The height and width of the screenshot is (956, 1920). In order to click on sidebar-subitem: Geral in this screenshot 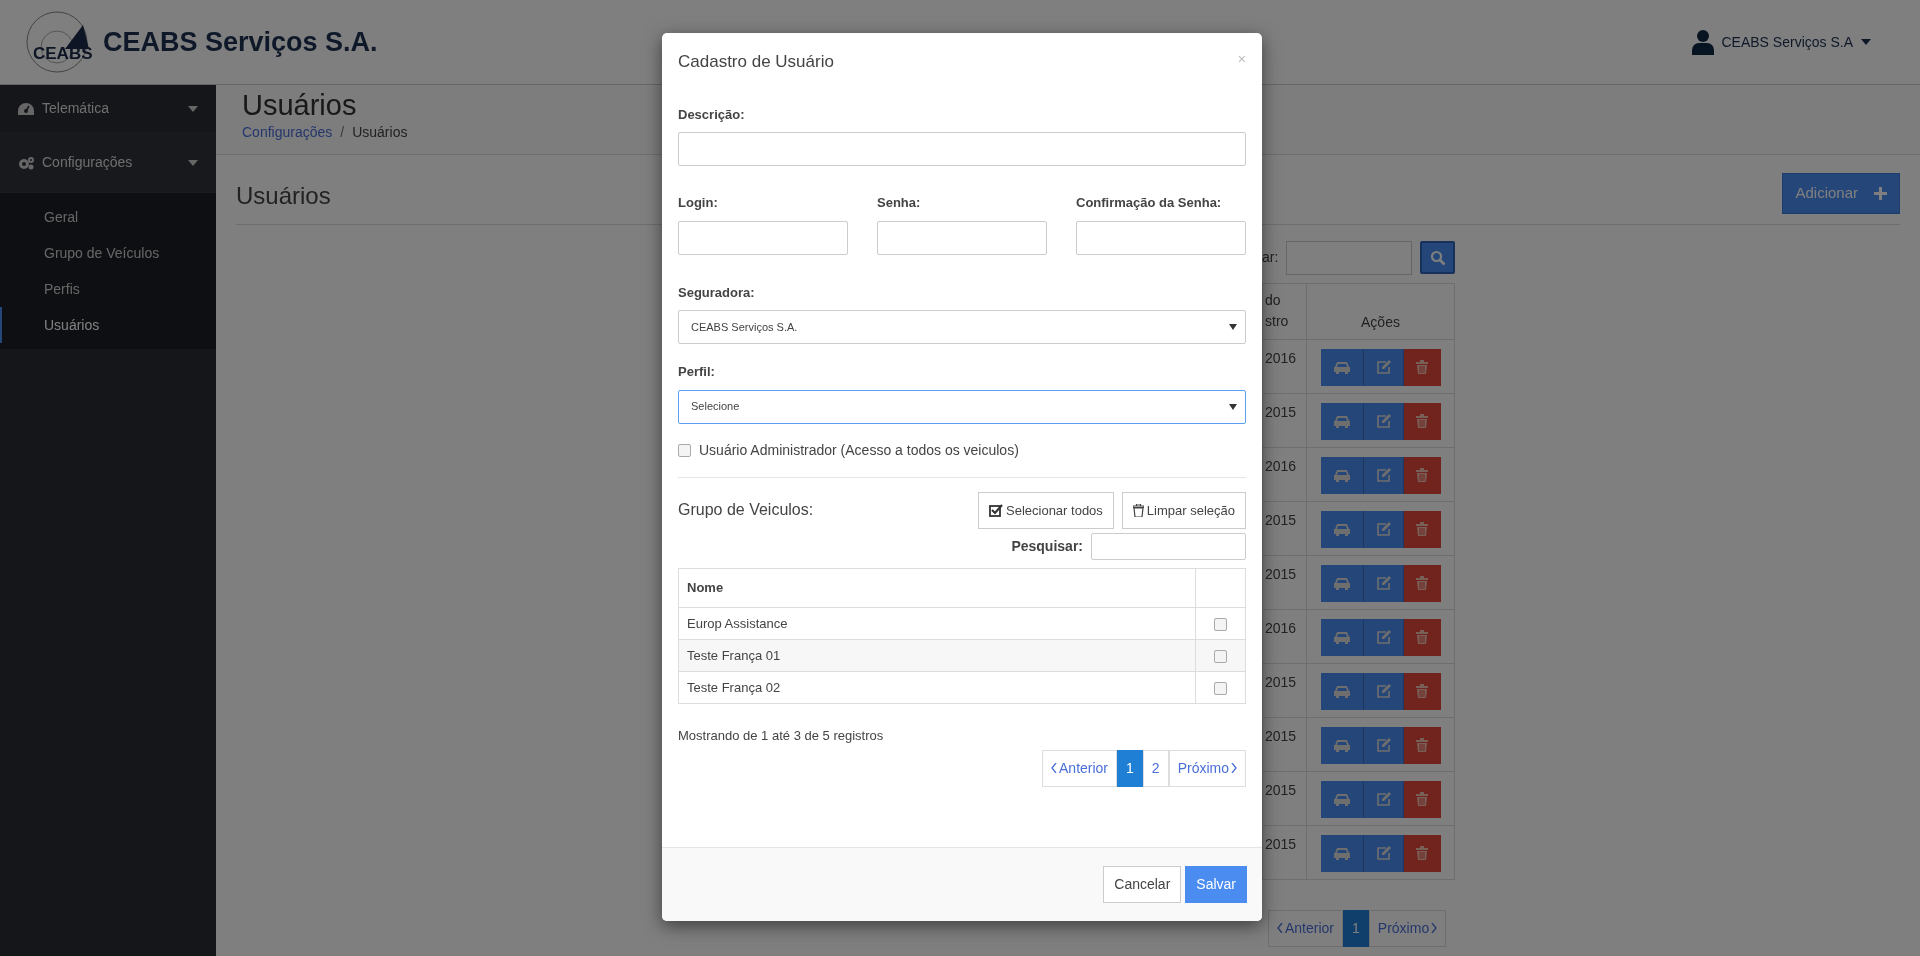, I will do `click(108, 217)`.